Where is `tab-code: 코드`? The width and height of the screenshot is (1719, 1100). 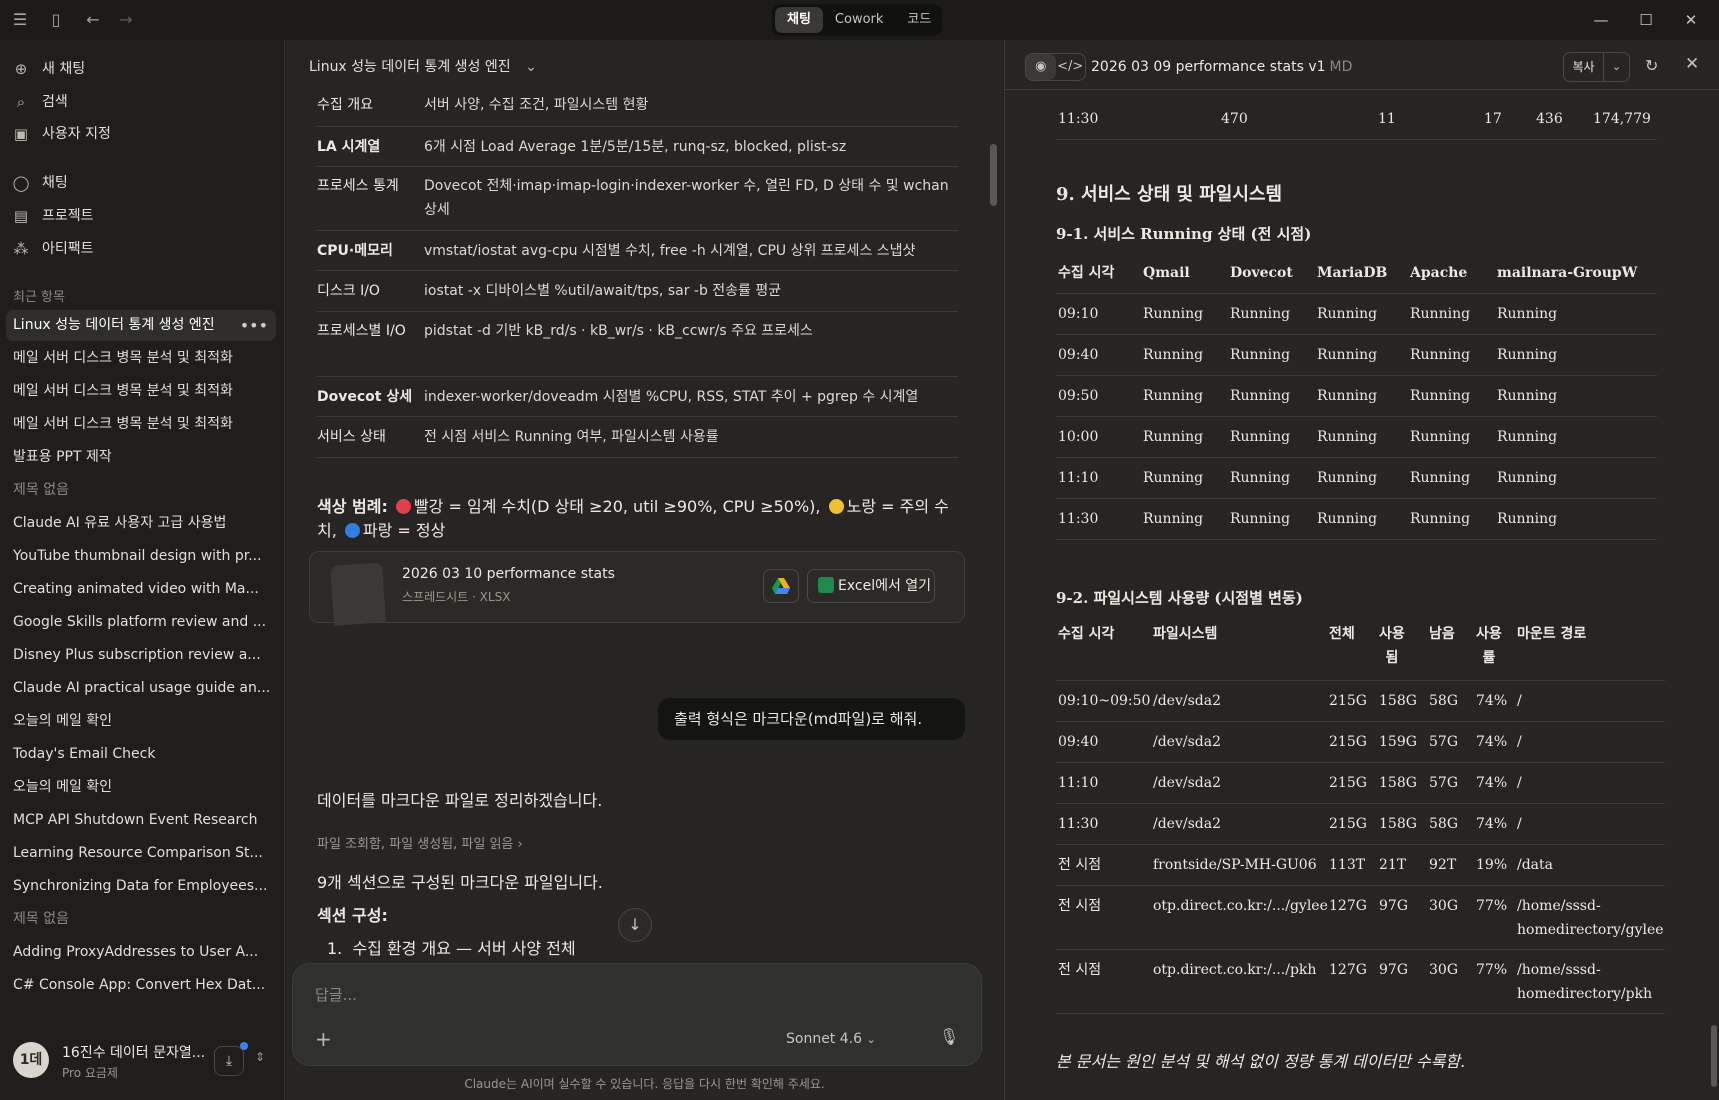
tab-code: 코드 is located at coordinates (919, 20).